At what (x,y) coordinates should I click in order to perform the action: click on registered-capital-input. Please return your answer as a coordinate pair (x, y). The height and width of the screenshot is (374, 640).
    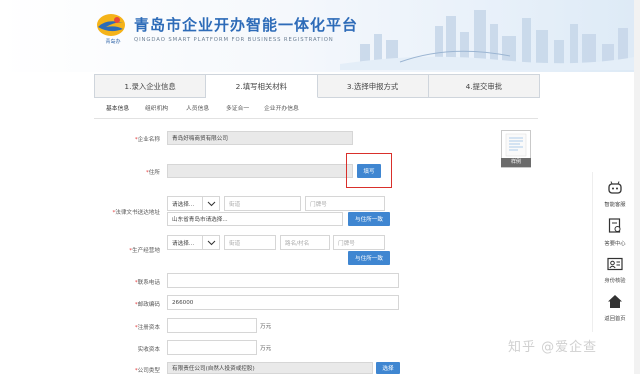
    Looking at the image, I should click on (212, 325).